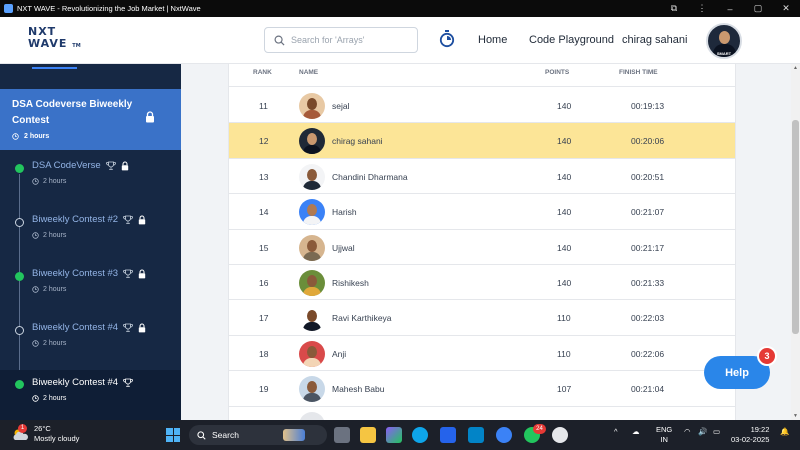  Describe the element at coordinates (724, 41) in the screenshot. I see `user-avatar: SMART` at that location.